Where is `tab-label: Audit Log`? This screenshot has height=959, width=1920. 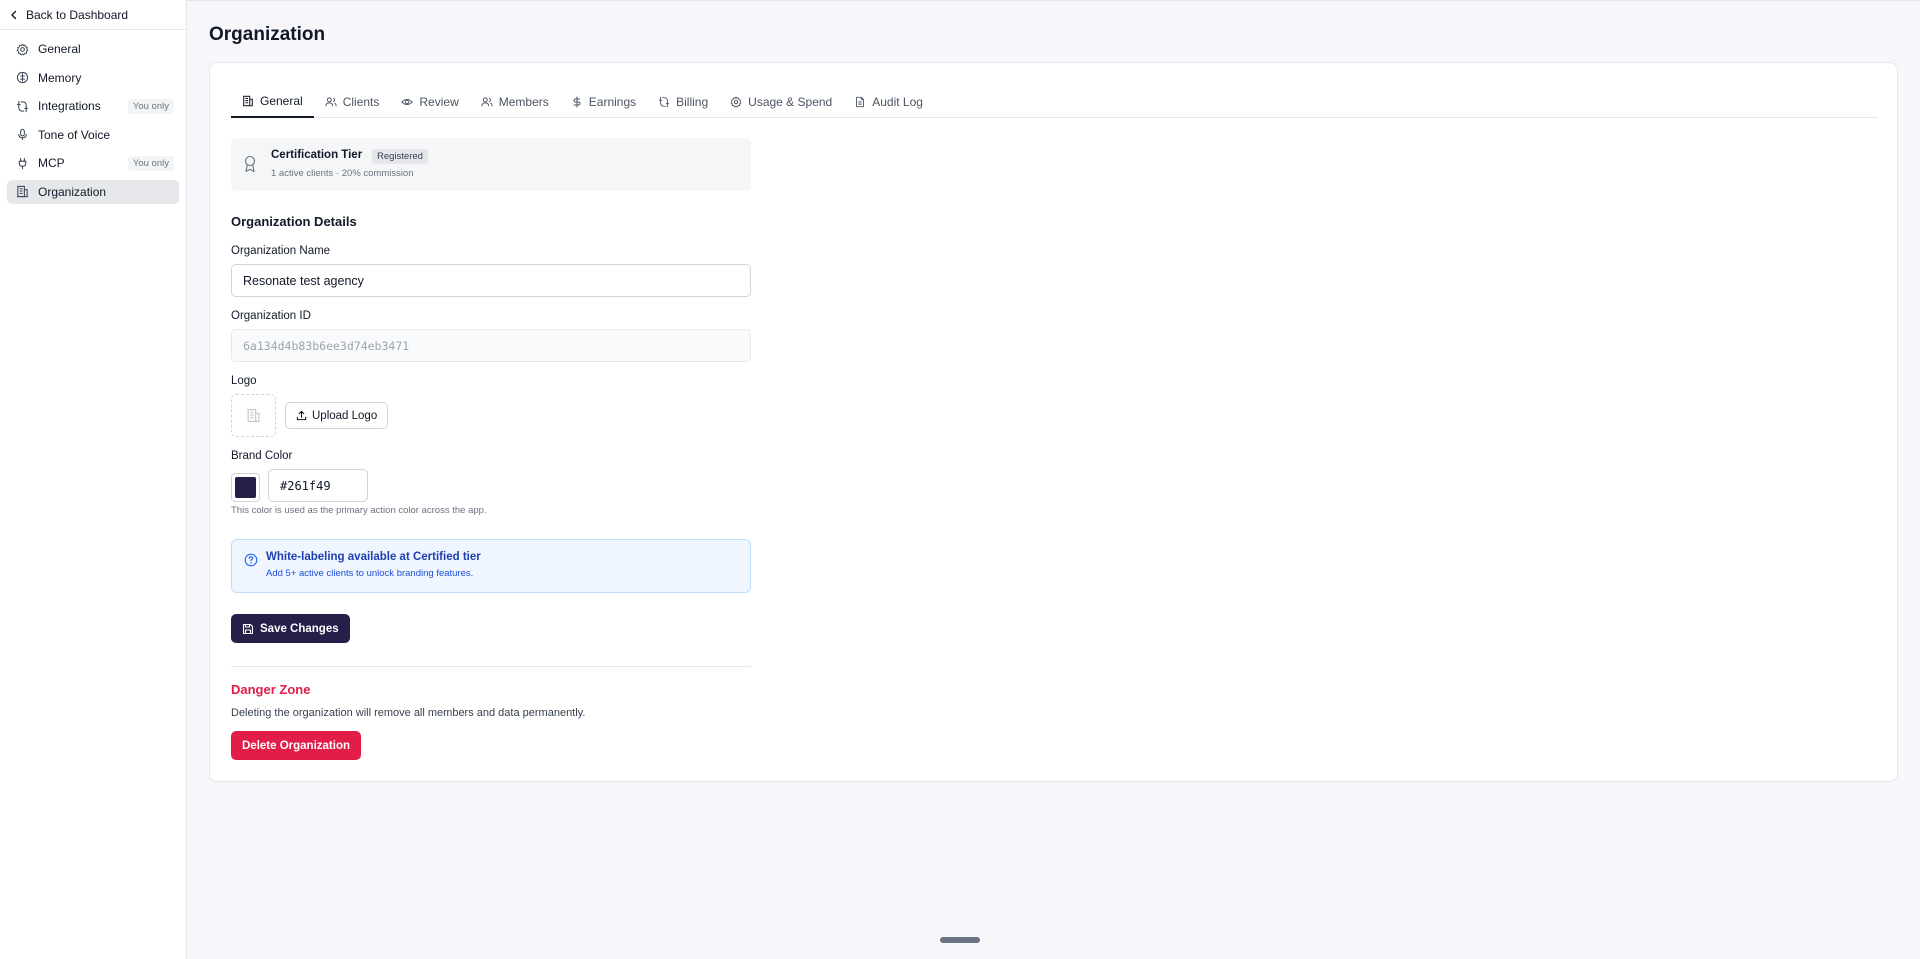
tab-label: Audit Log is located at coordinates (897, 102).